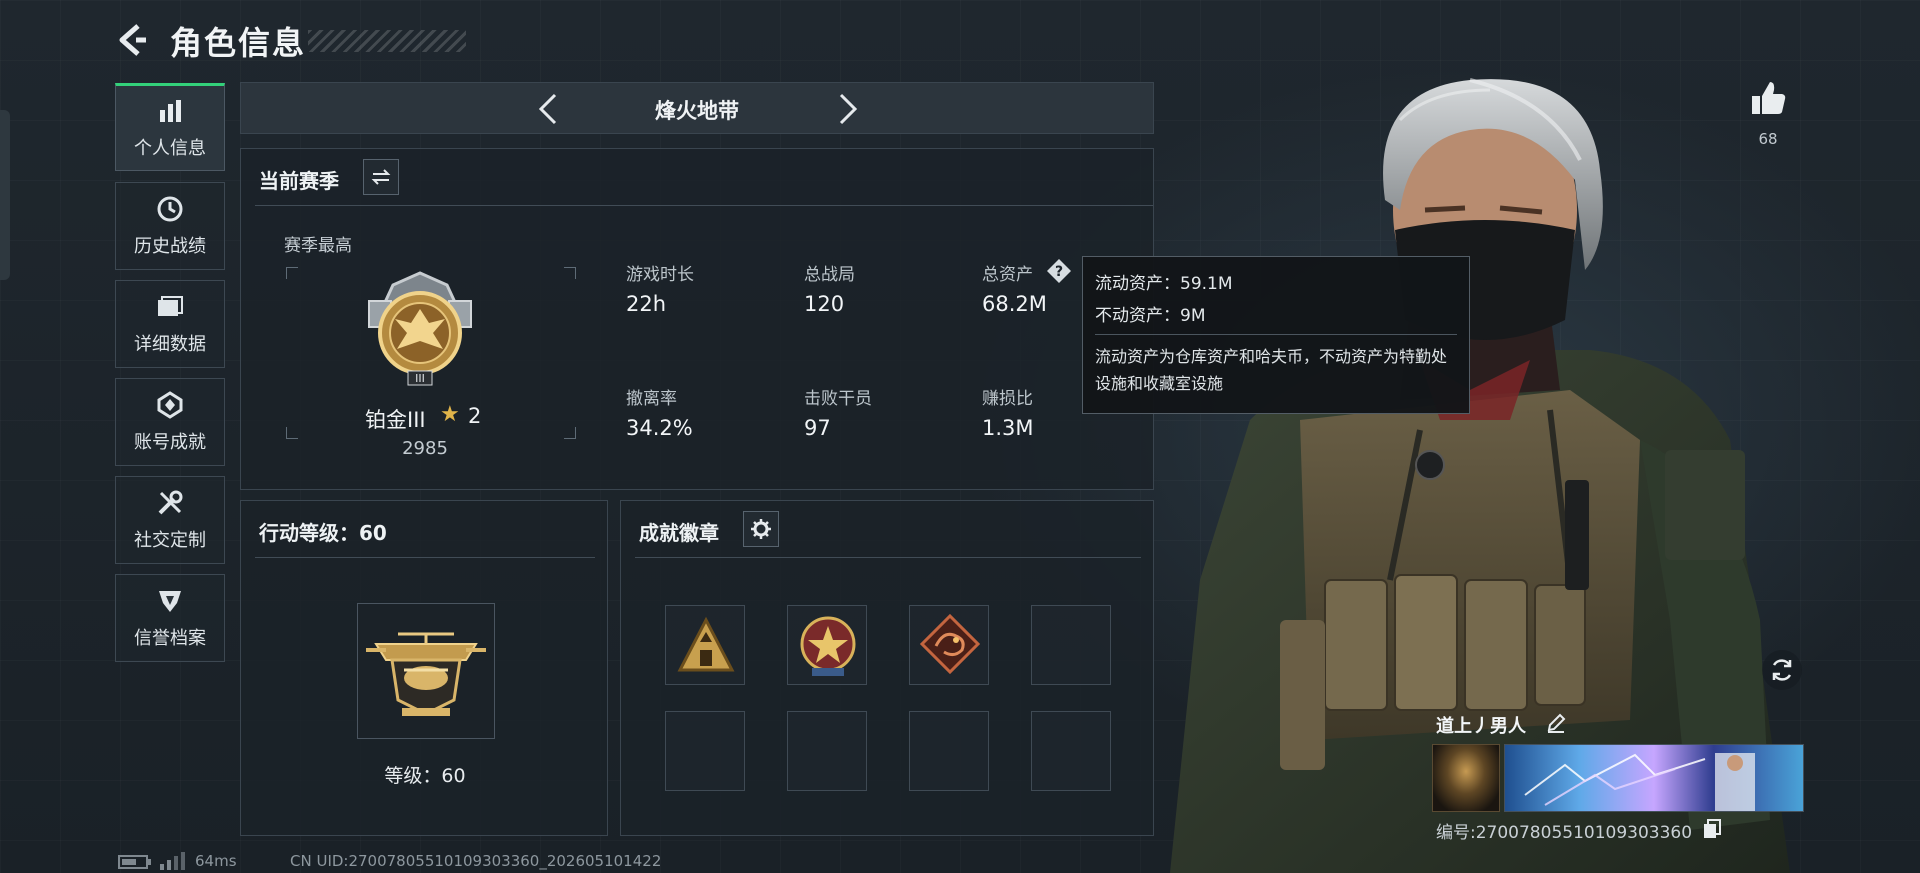  I want to click on stat-value-playtime: 22h, so click(646, 304).